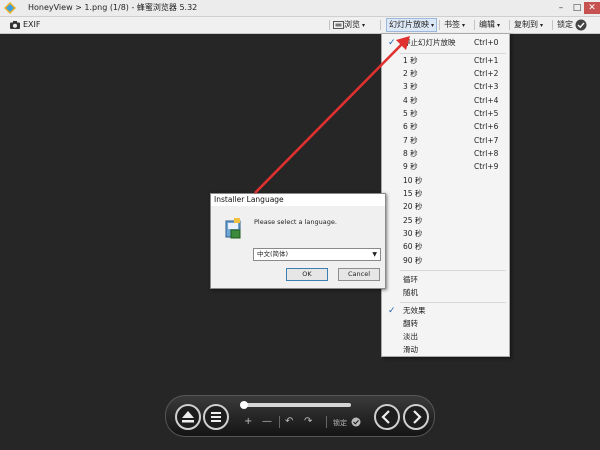  What do you see at coordinates (429, 42) in the screenshot?
I see `menu-item-label: 停止幻灯片放映` at bounding box center [429, 42].